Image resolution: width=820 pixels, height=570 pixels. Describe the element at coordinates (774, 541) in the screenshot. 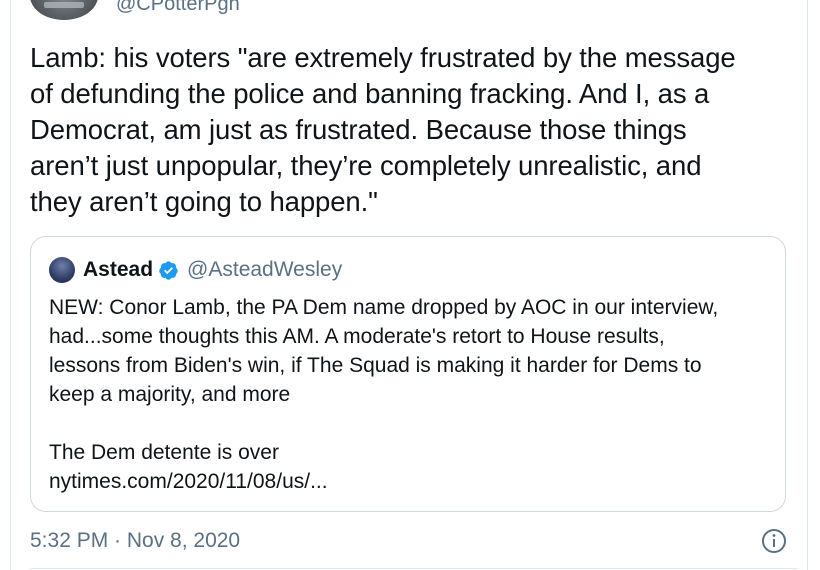

I see `info-icon` at that location.